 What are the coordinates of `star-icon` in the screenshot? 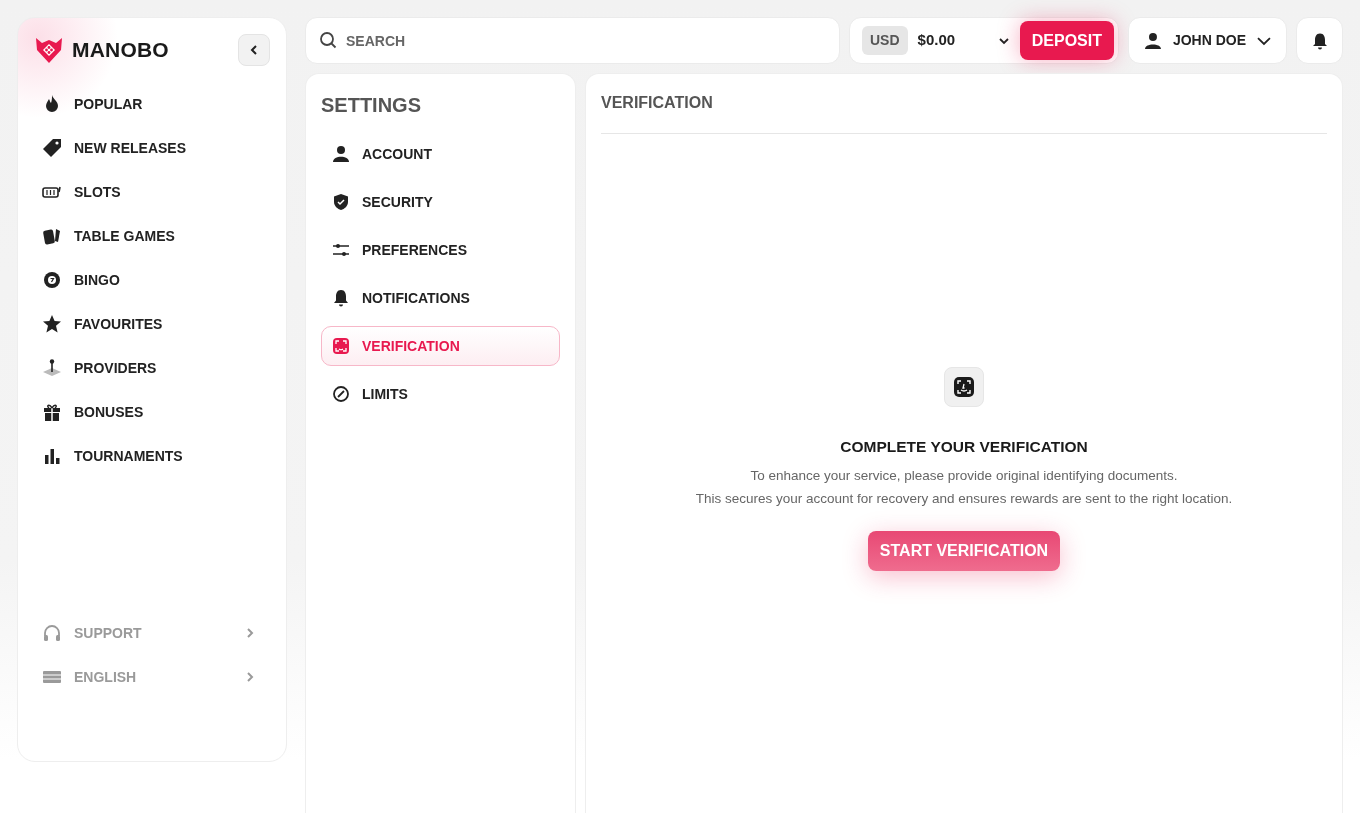 It's located at (52, 324).